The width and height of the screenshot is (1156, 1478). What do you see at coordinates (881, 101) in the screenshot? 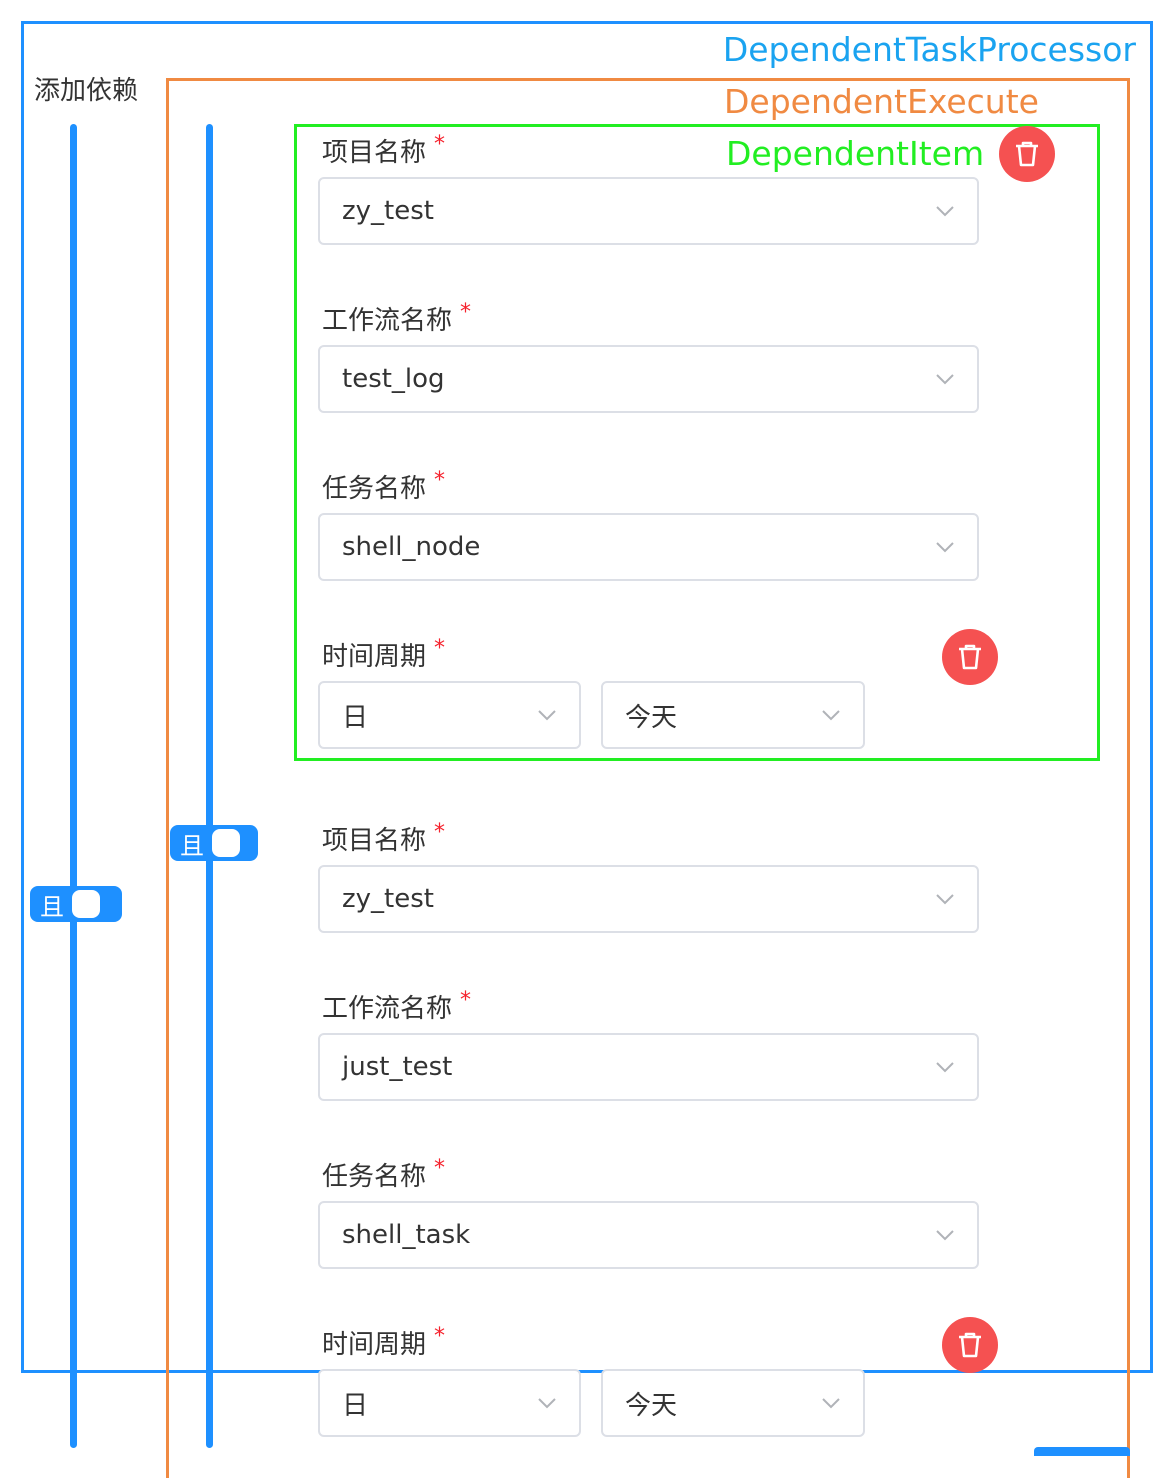
I see `dependent-execute-label: DependentExecute` at bounding box center [881, 101].